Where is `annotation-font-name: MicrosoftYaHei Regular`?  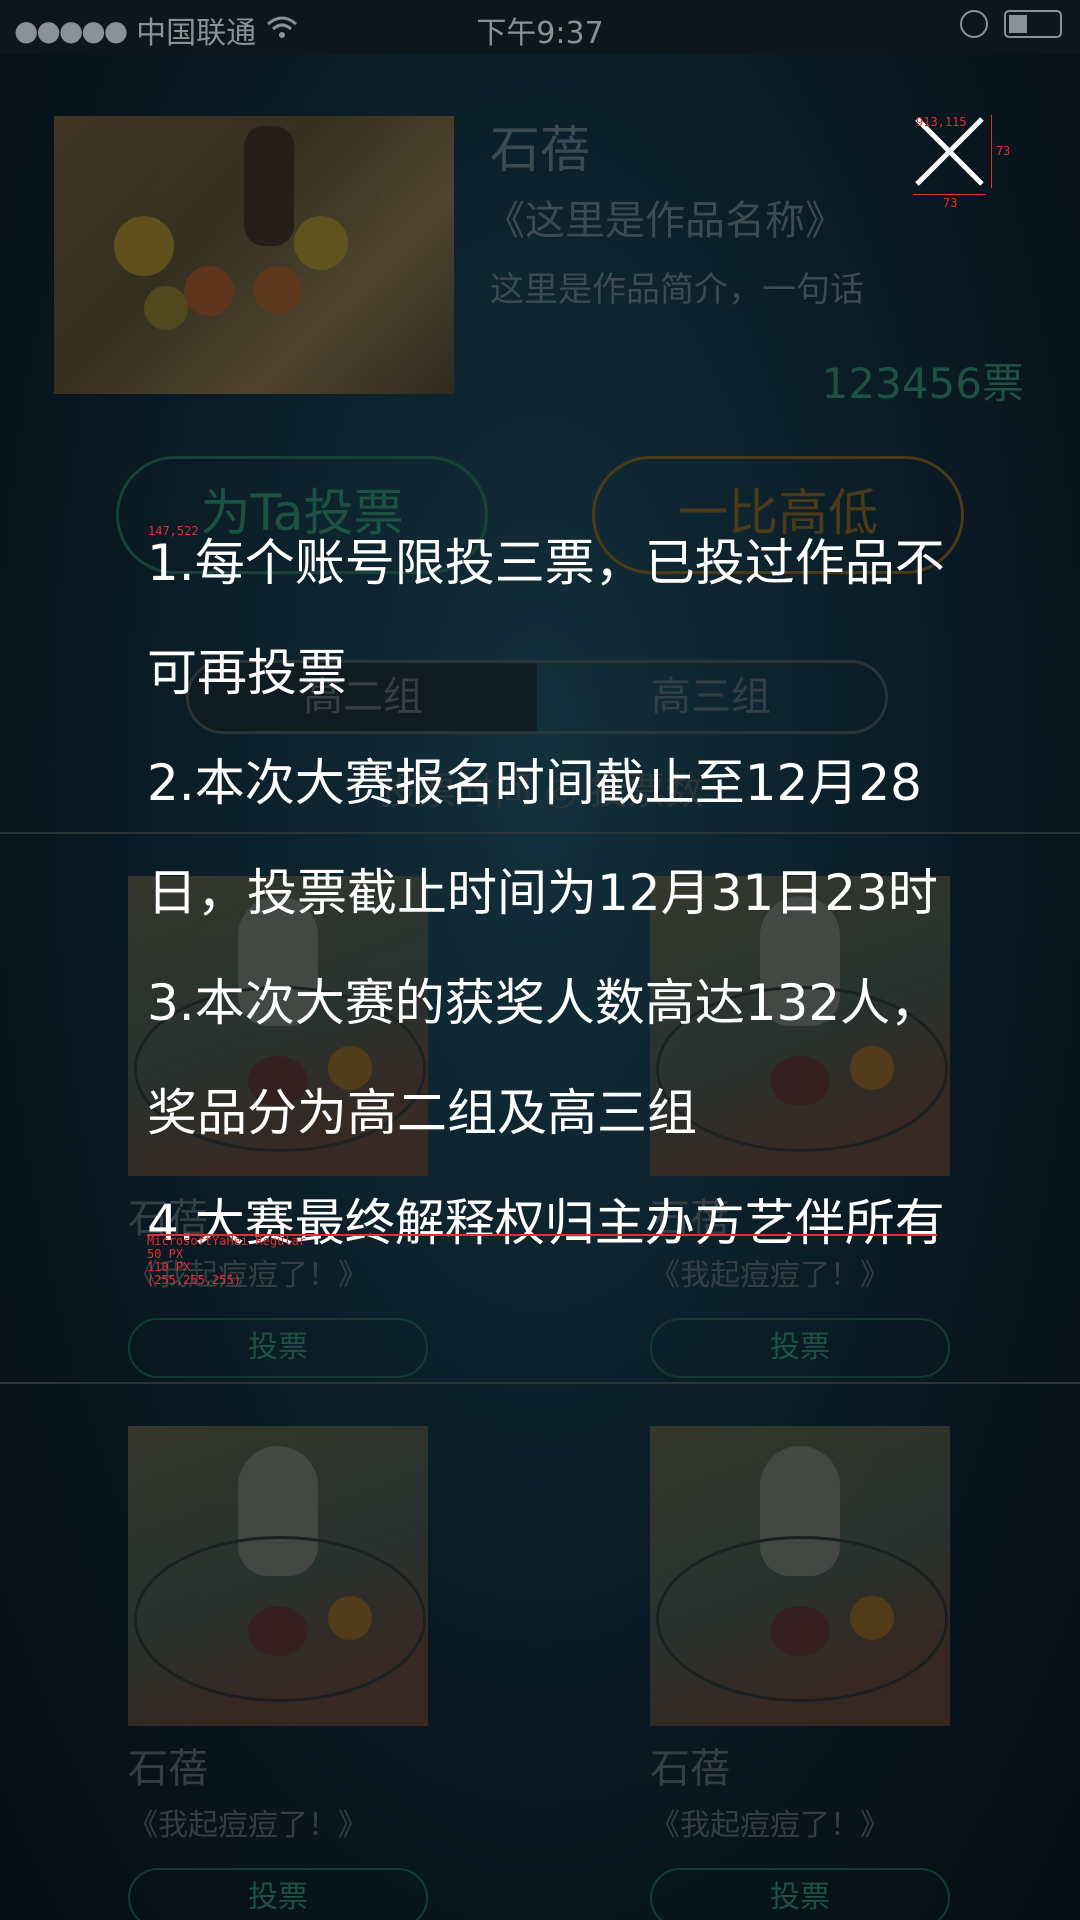 annotation-font-name: MicrosoftYaHei Regular is located at coordinates (226, 1241).